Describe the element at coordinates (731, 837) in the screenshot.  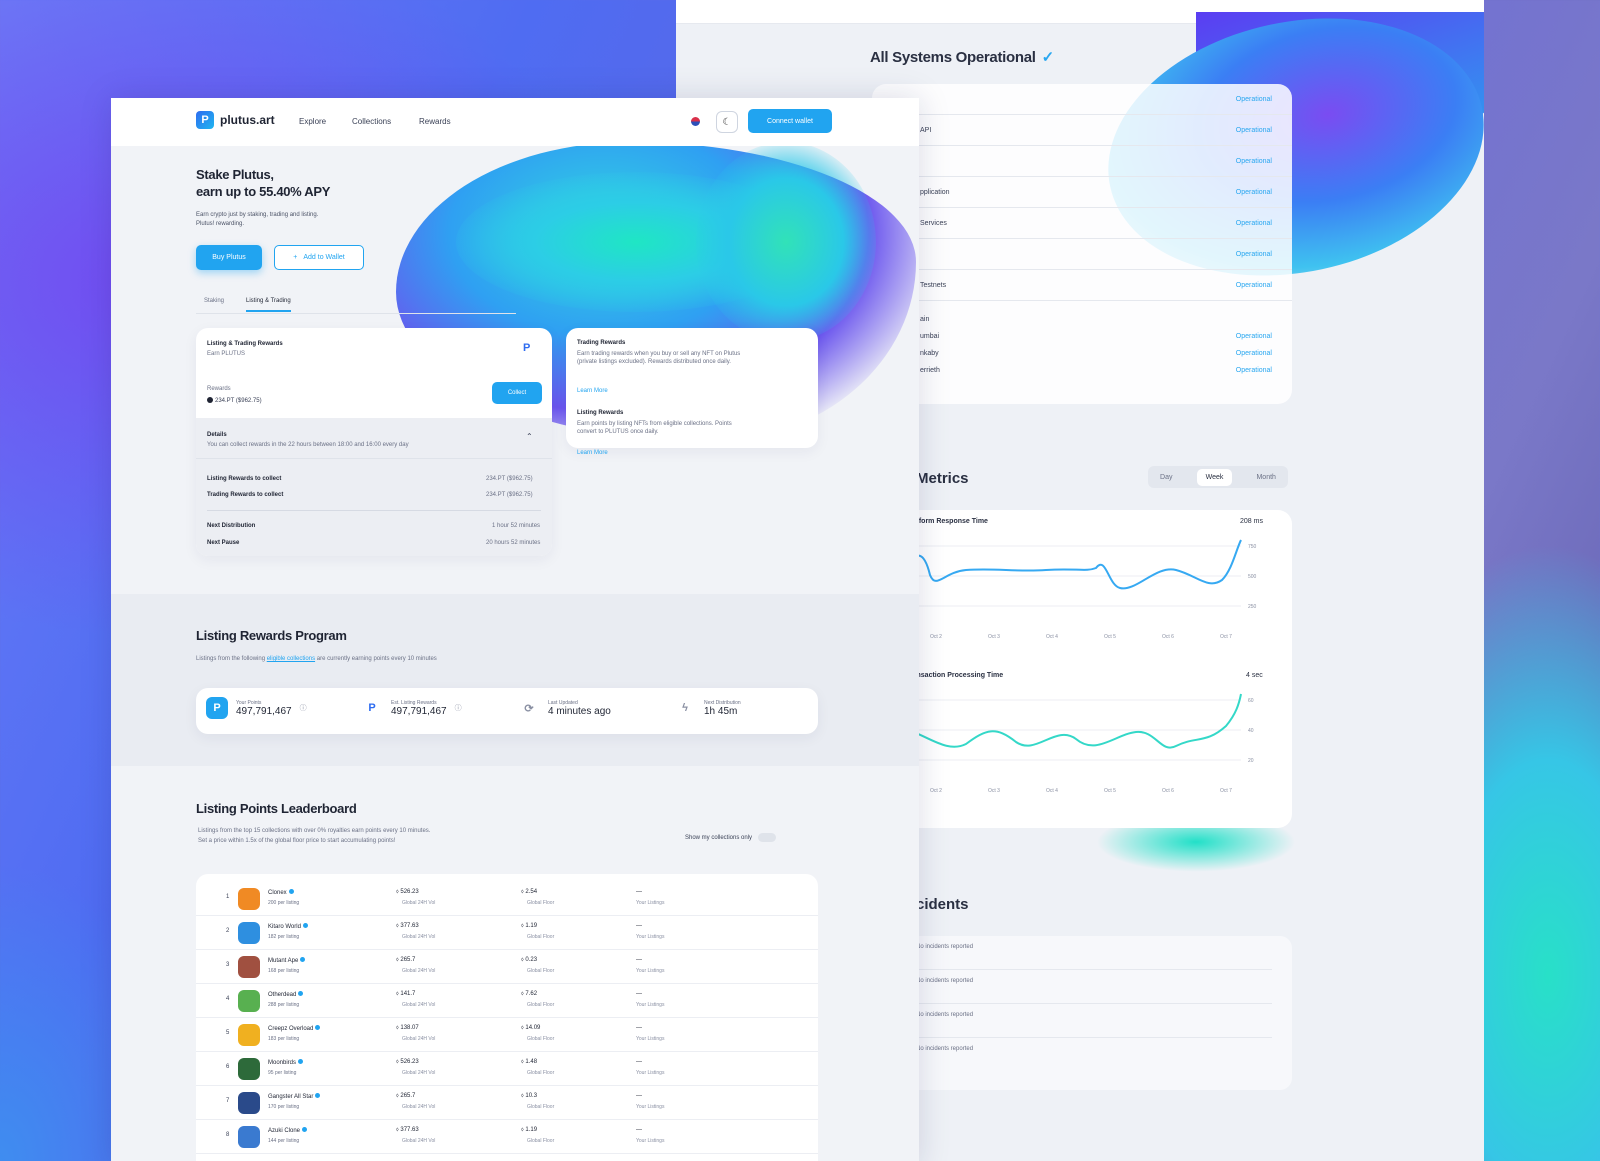
I see `my-collections-toggle: Show my collections only` at that location.